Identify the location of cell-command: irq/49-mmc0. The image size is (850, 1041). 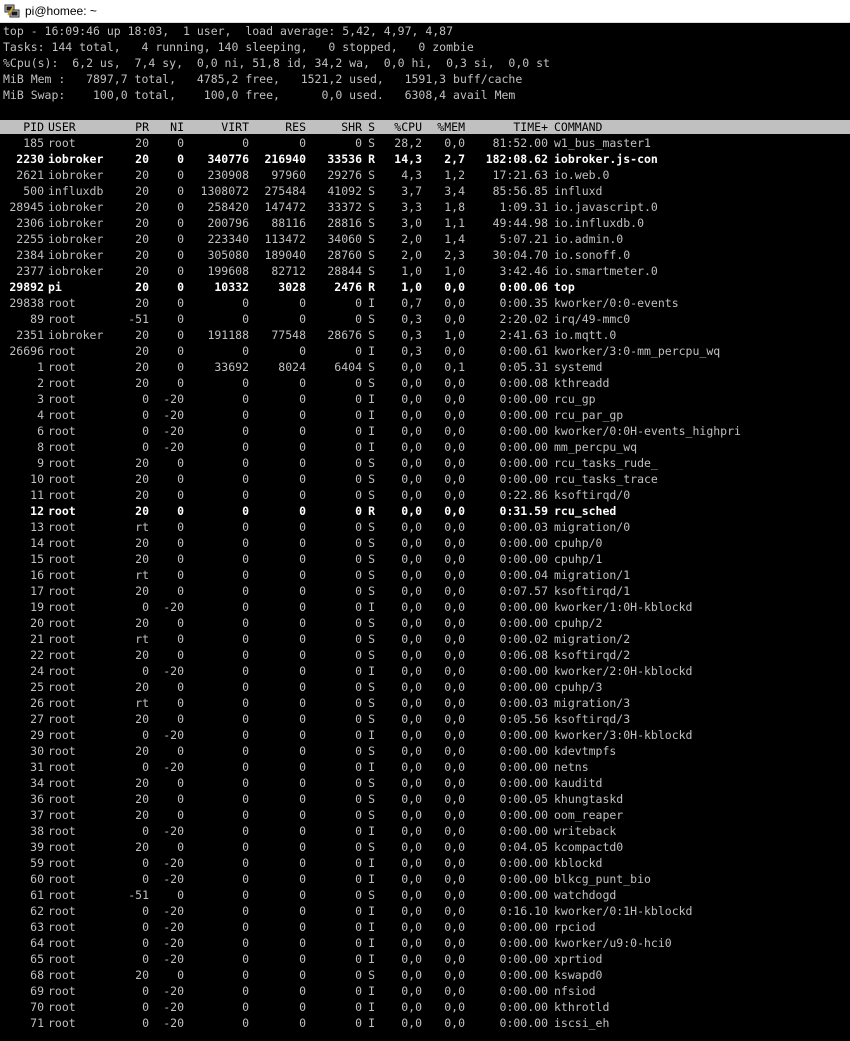
(592, 319).